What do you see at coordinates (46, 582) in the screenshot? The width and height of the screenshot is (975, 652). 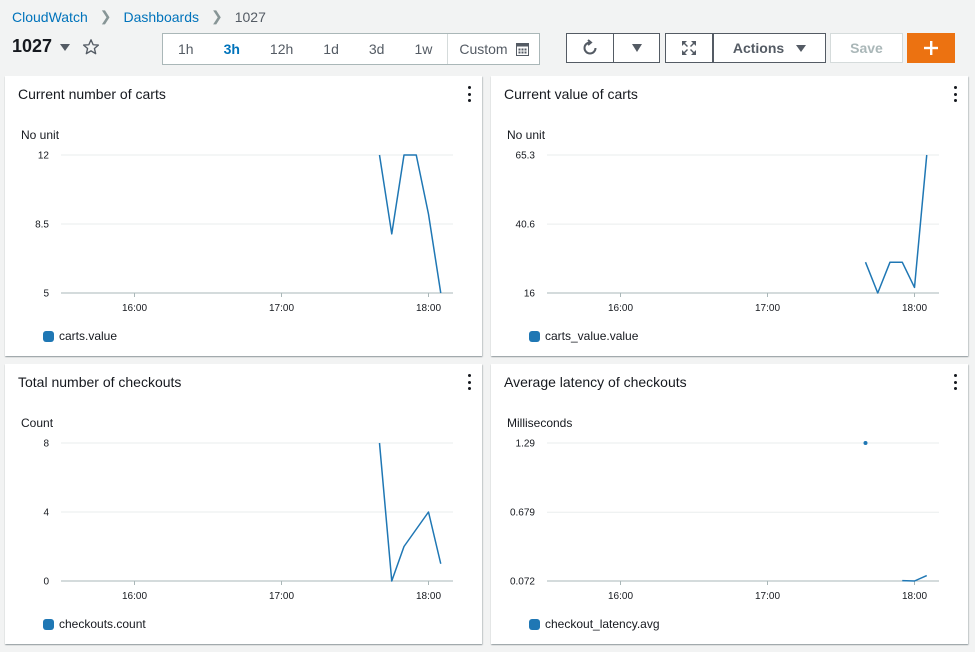 I see `y-tick-label: 0` at bounding box center [46, 582].